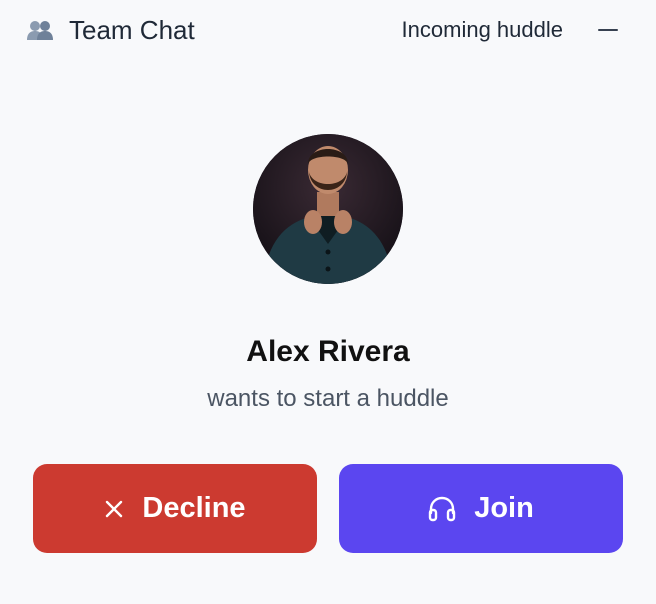  Describe the element at coordinates (114, 509) in the screenshot. I see `close-icon` at that location.